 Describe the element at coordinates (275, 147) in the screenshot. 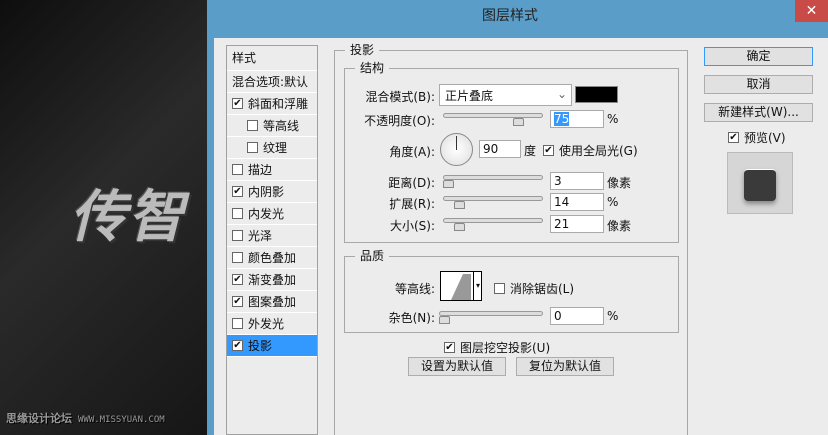

I see `style-item-label: 纹理` at that location.